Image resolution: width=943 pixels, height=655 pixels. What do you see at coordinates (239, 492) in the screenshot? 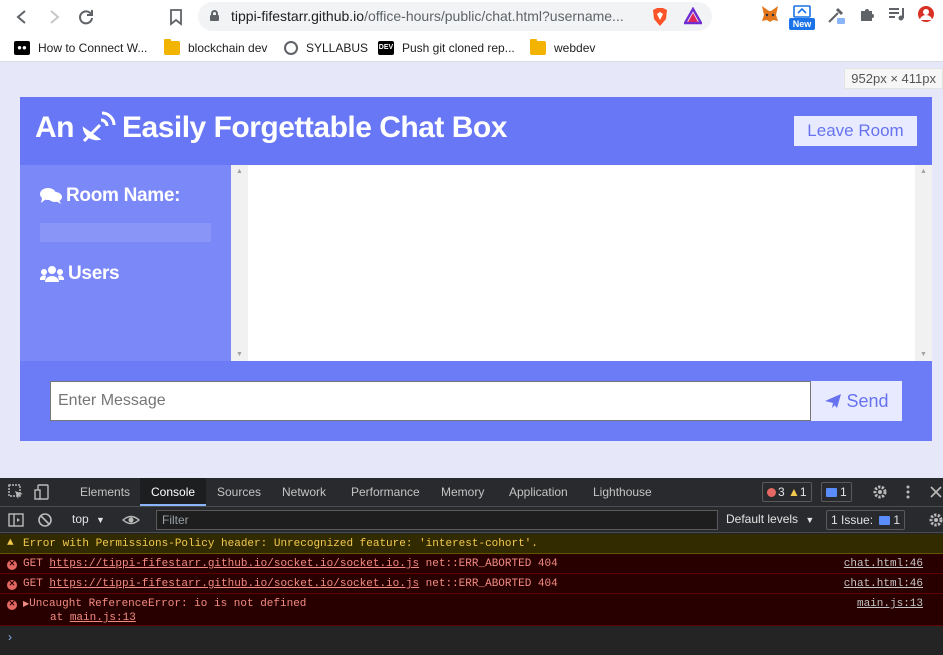
I see `tab-sources: Sources` at bounding box center [239, 492].